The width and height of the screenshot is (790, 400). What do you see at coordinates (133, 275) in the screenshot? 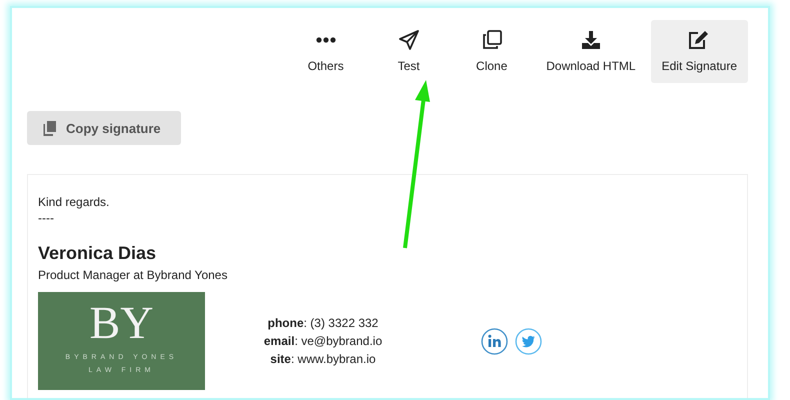
I see `job-title: Product Manager at Bybrand Yones` at bounding box center [133, 275].